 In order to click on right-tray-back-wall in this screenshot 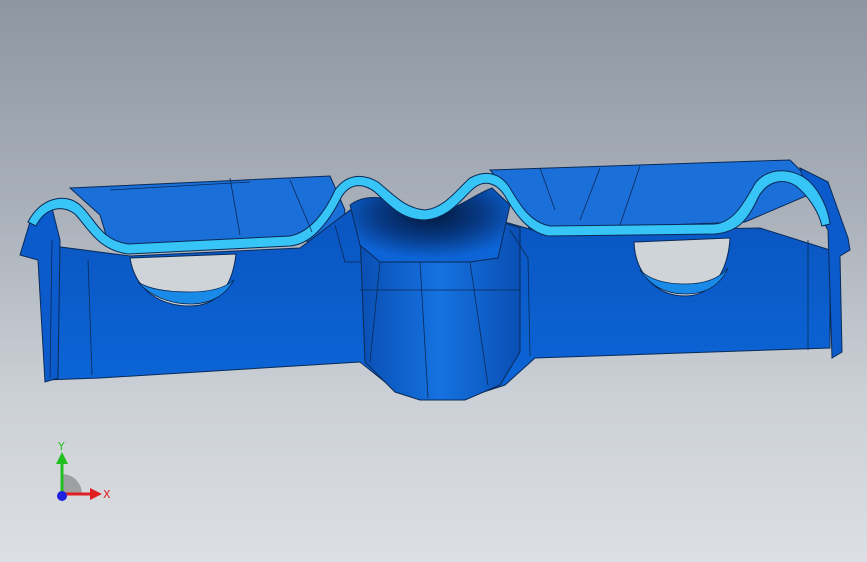, I will do `click(654, 195)`.